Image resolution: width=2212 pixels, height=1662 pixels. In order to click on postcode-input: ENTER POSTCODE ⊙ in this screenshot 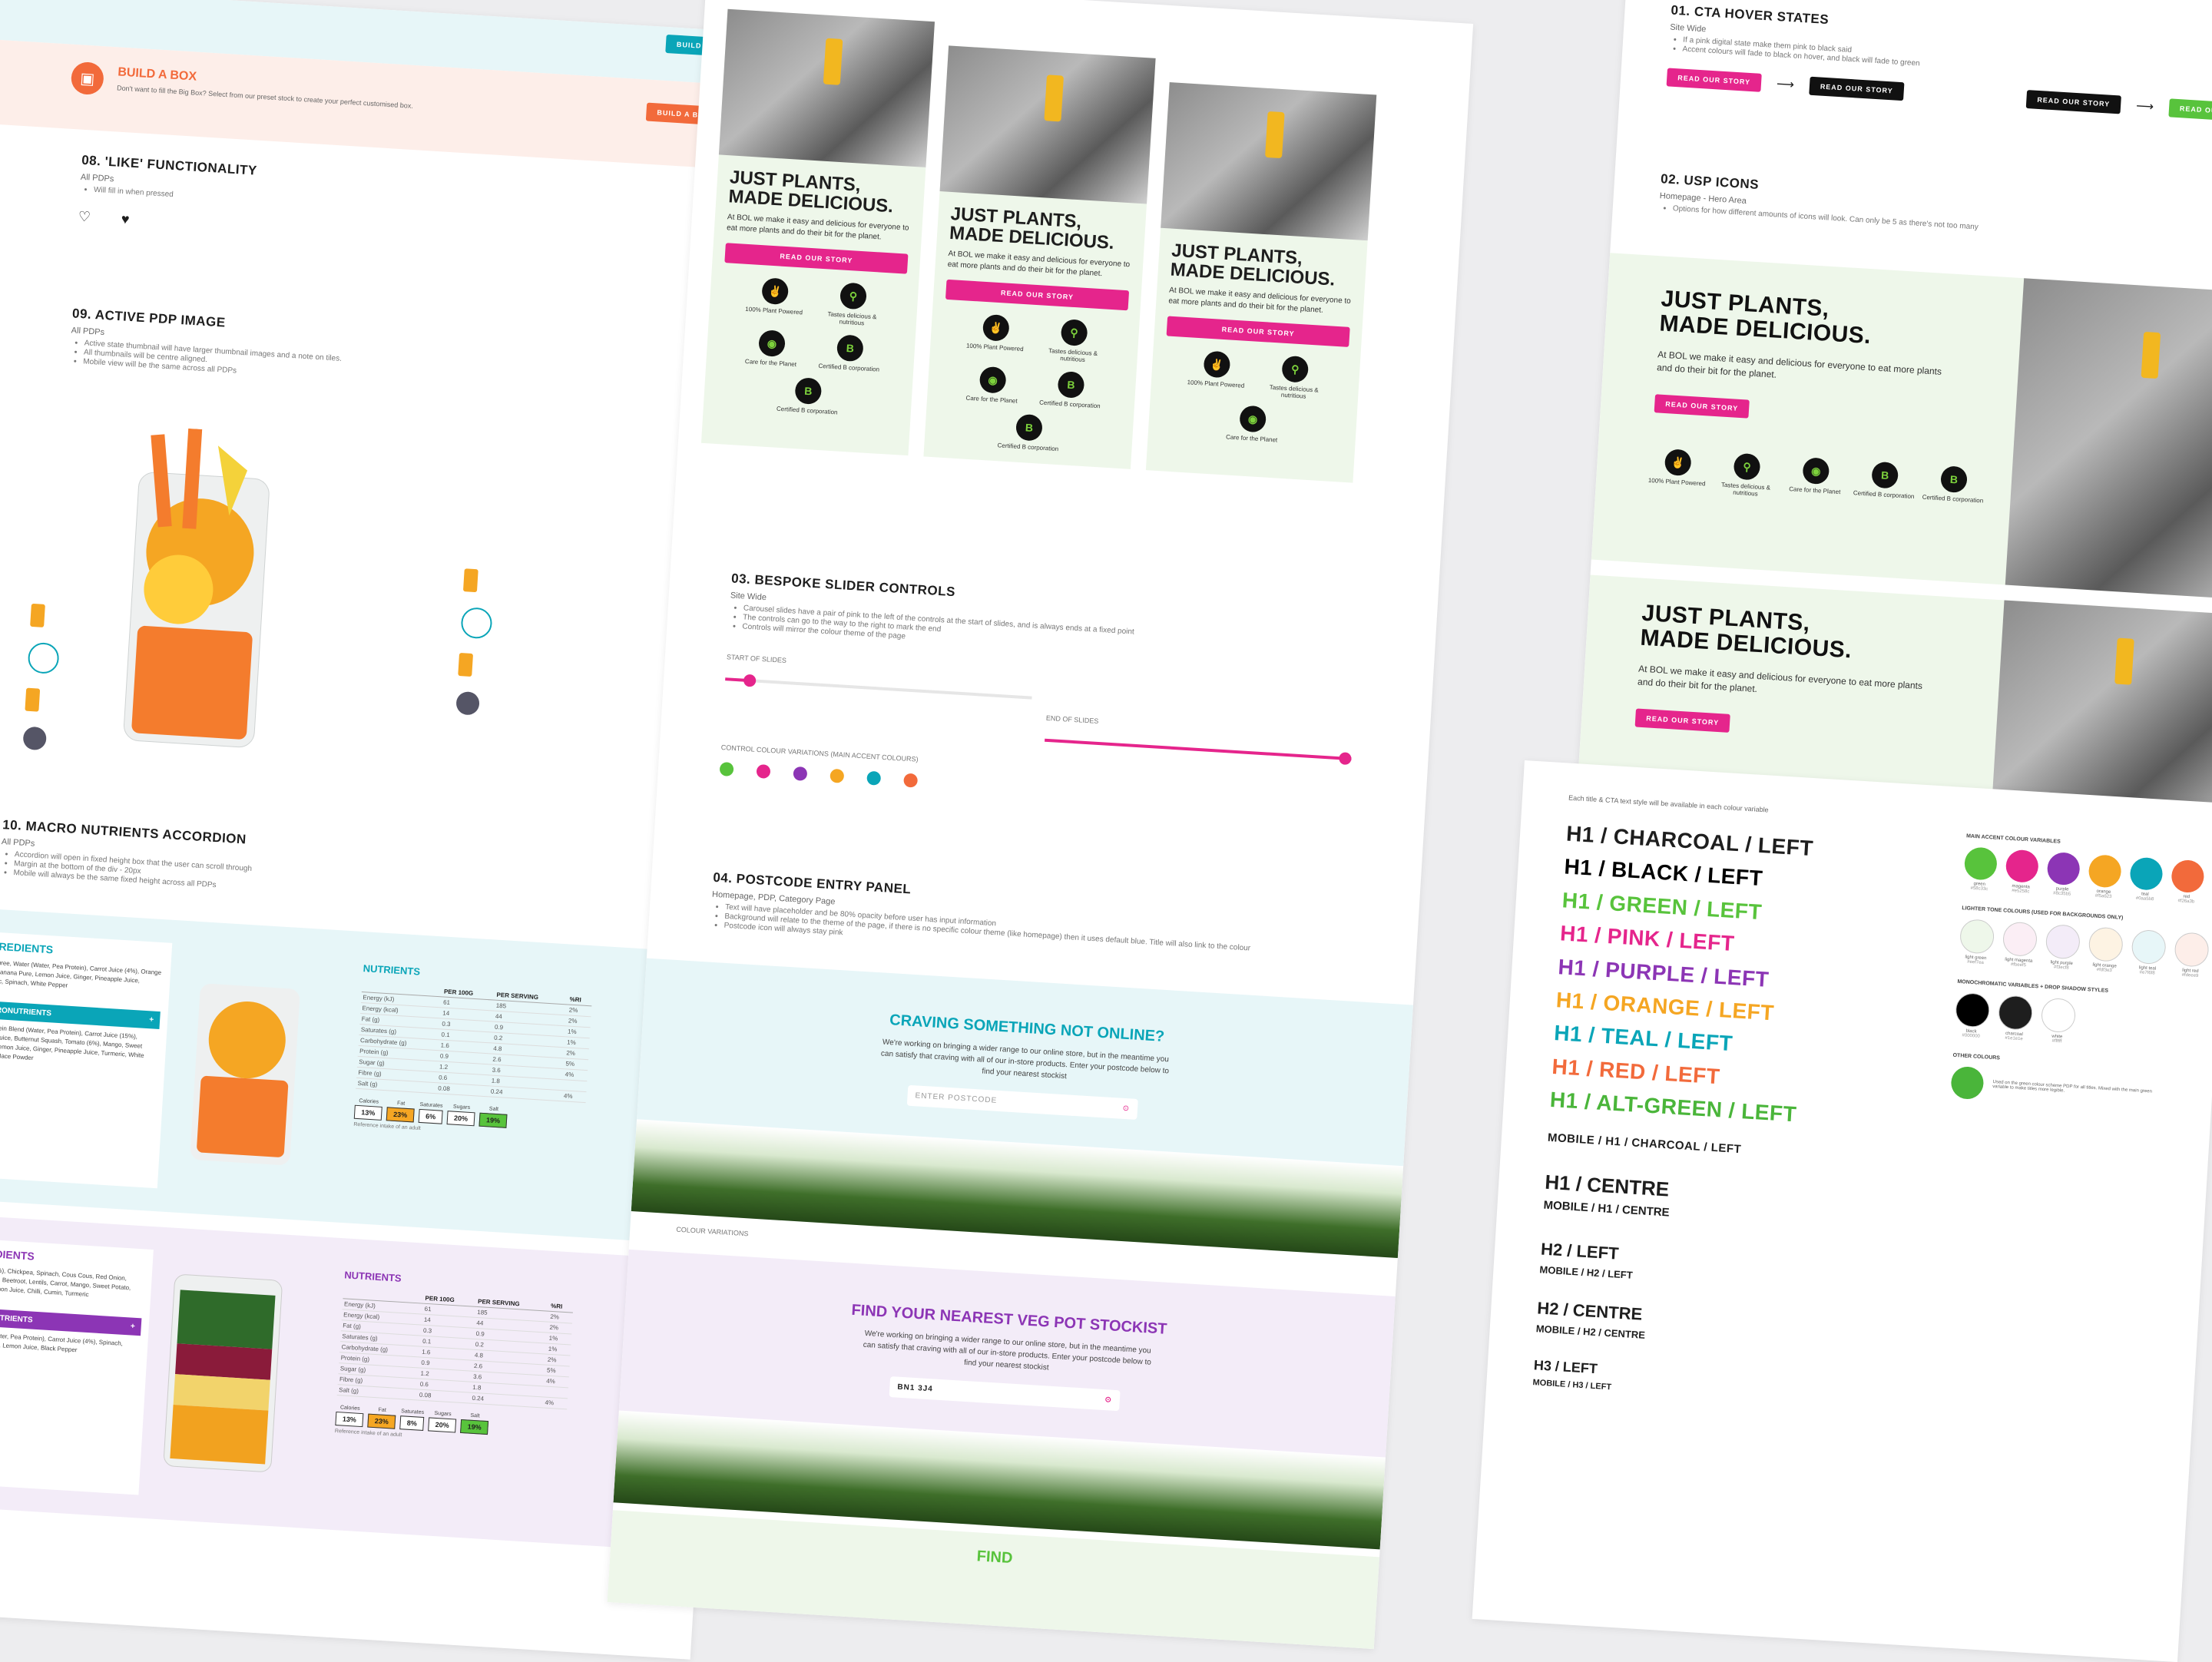, I will do `click(1022, 1102)`.